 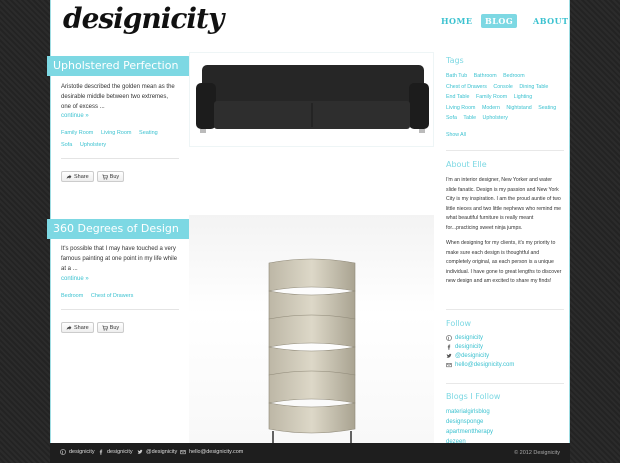 What do you see at coordinates (469, 422) in the screenshot?
I see `blog-link: designsponge` at bounding box center [469, 422].